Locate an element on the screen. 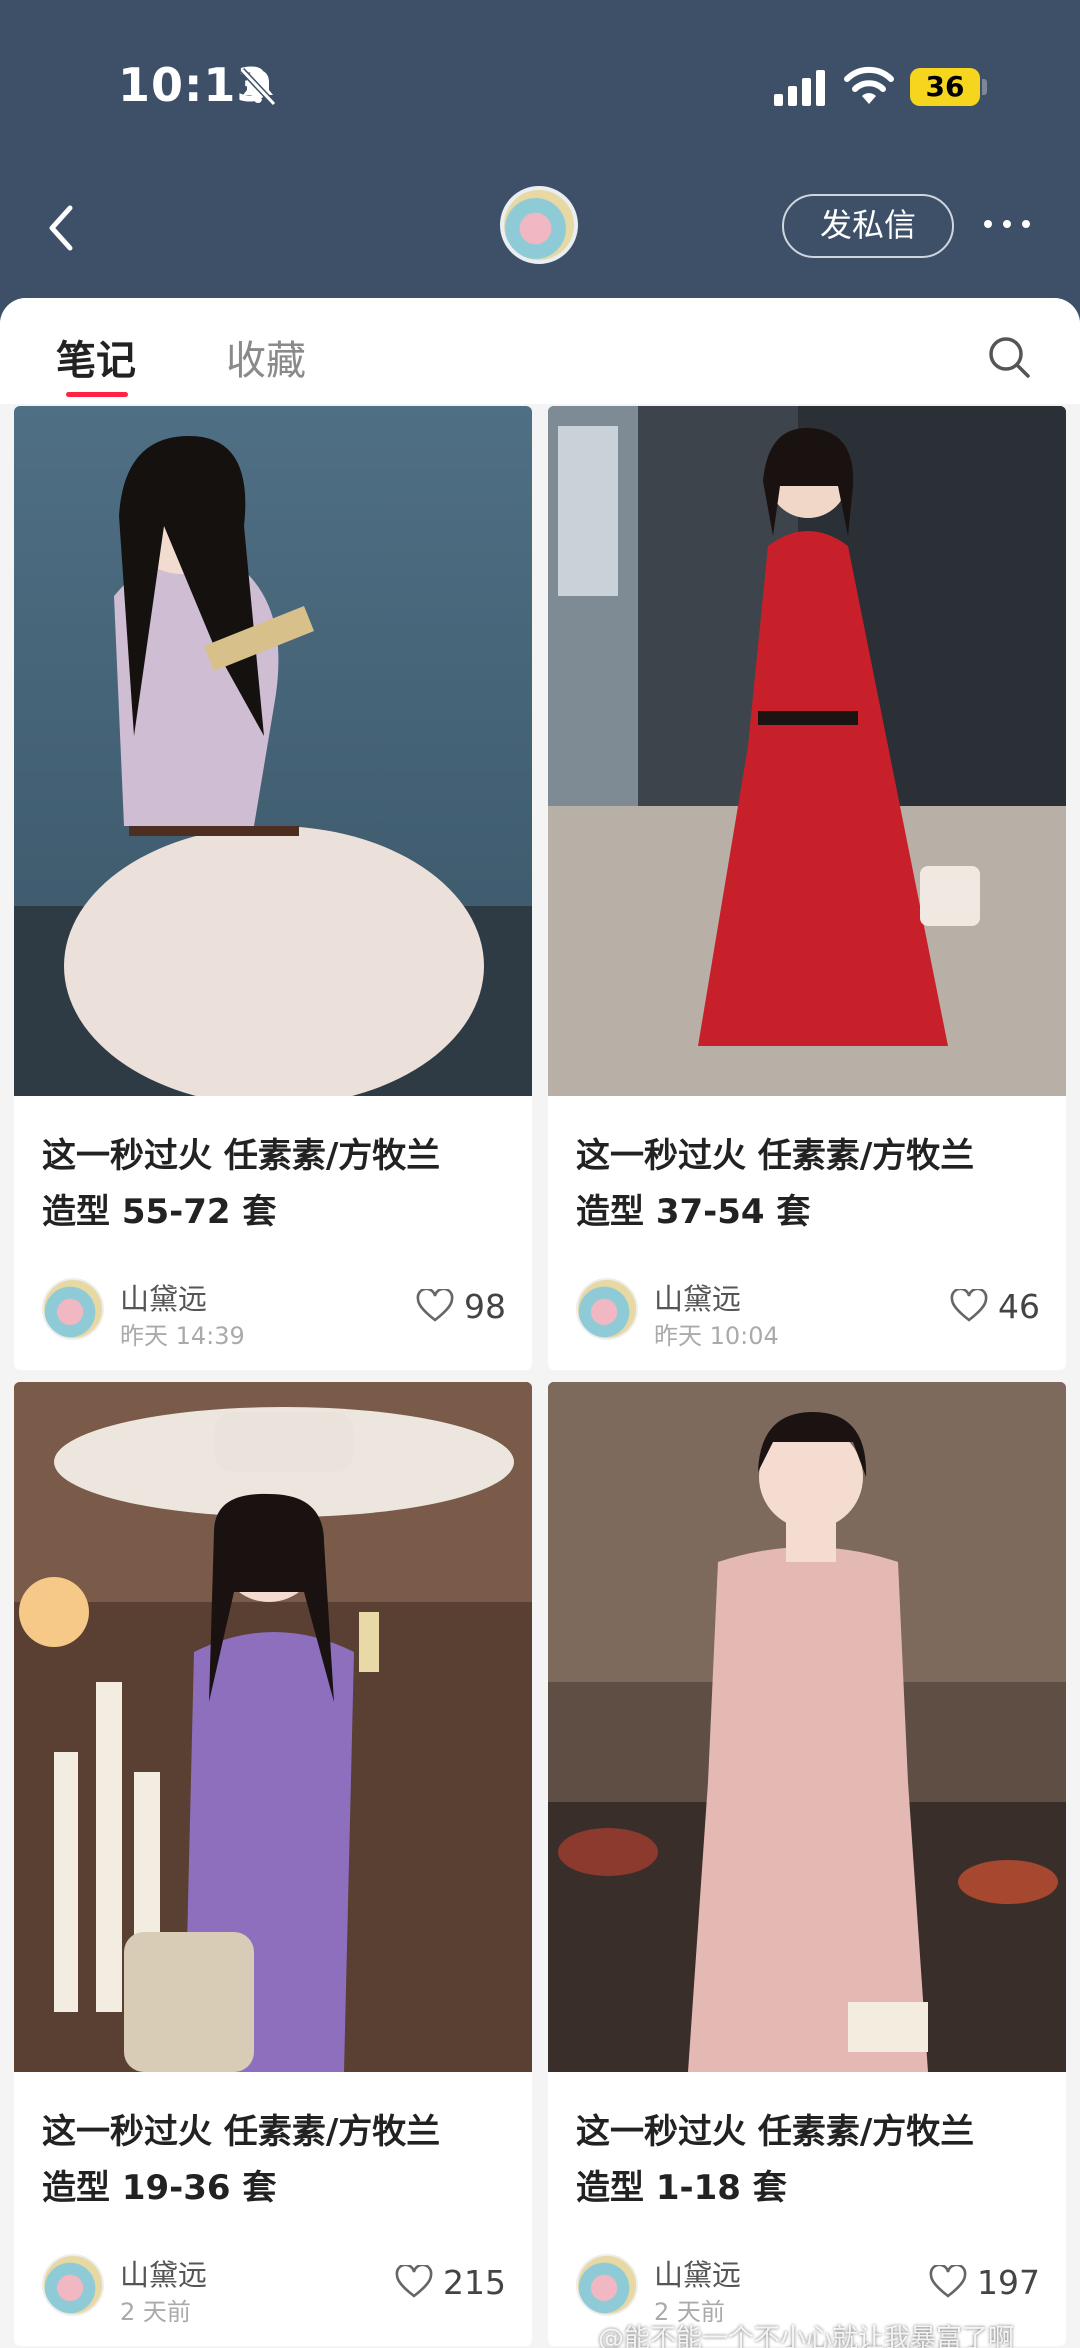  post-time: 昨天 14:39 is located at coordinates (182, 1336).